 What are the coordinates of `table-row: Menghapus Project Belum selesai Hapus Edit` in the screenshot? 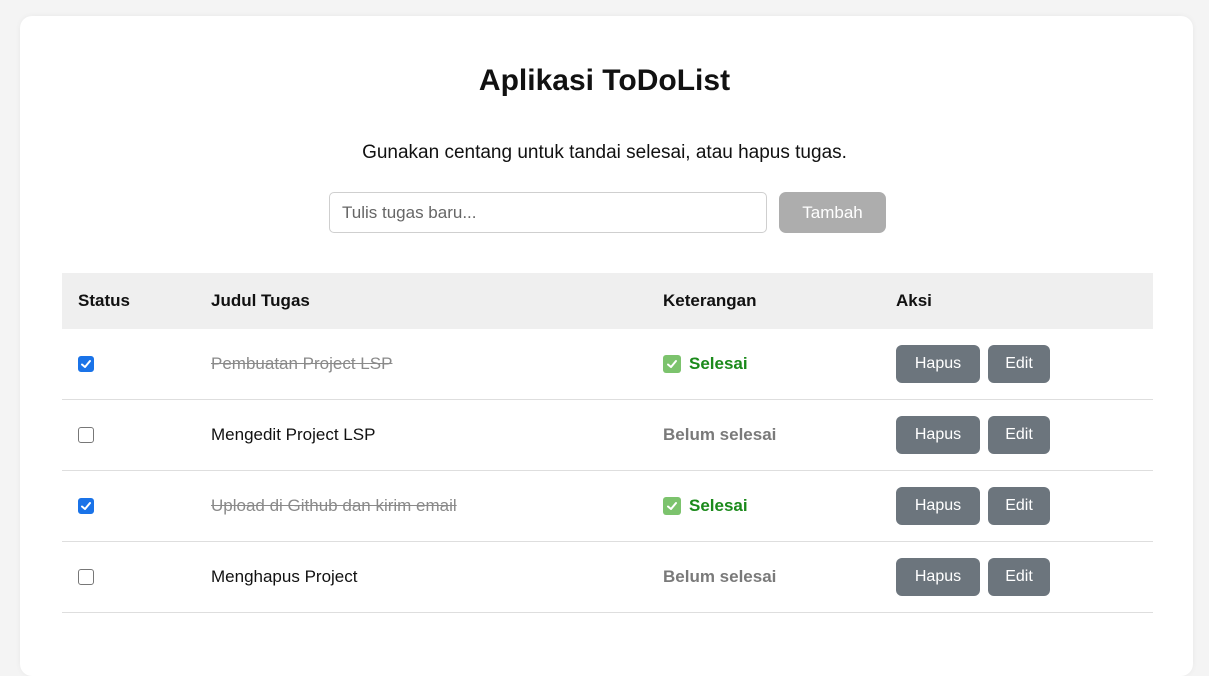 It's located at (607, 577).